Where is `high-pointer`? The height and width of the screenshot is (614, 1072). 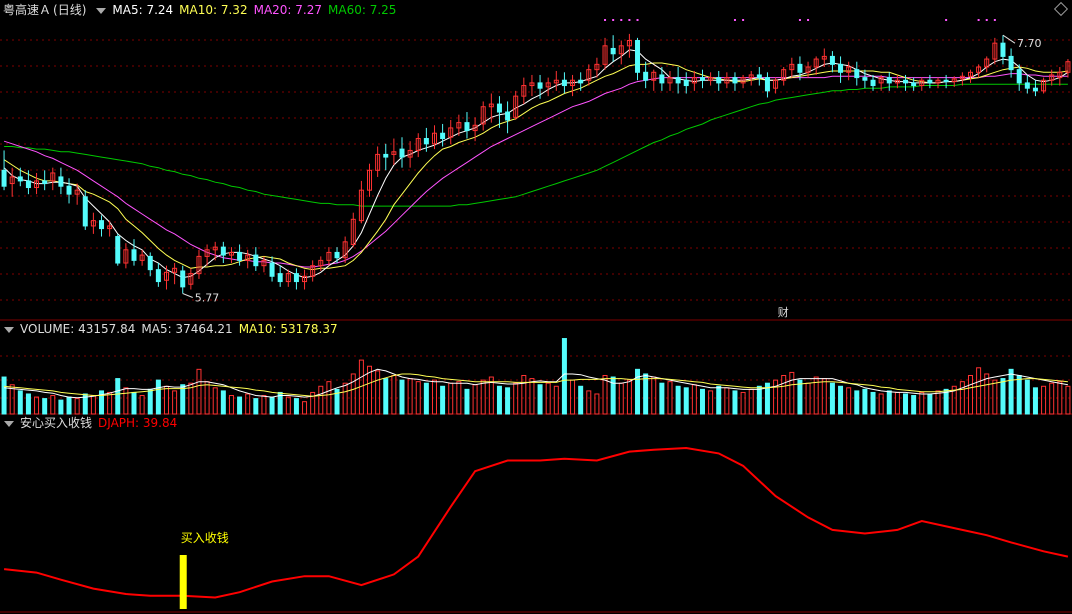
high-pointer is located at coordinates (1009, 39).